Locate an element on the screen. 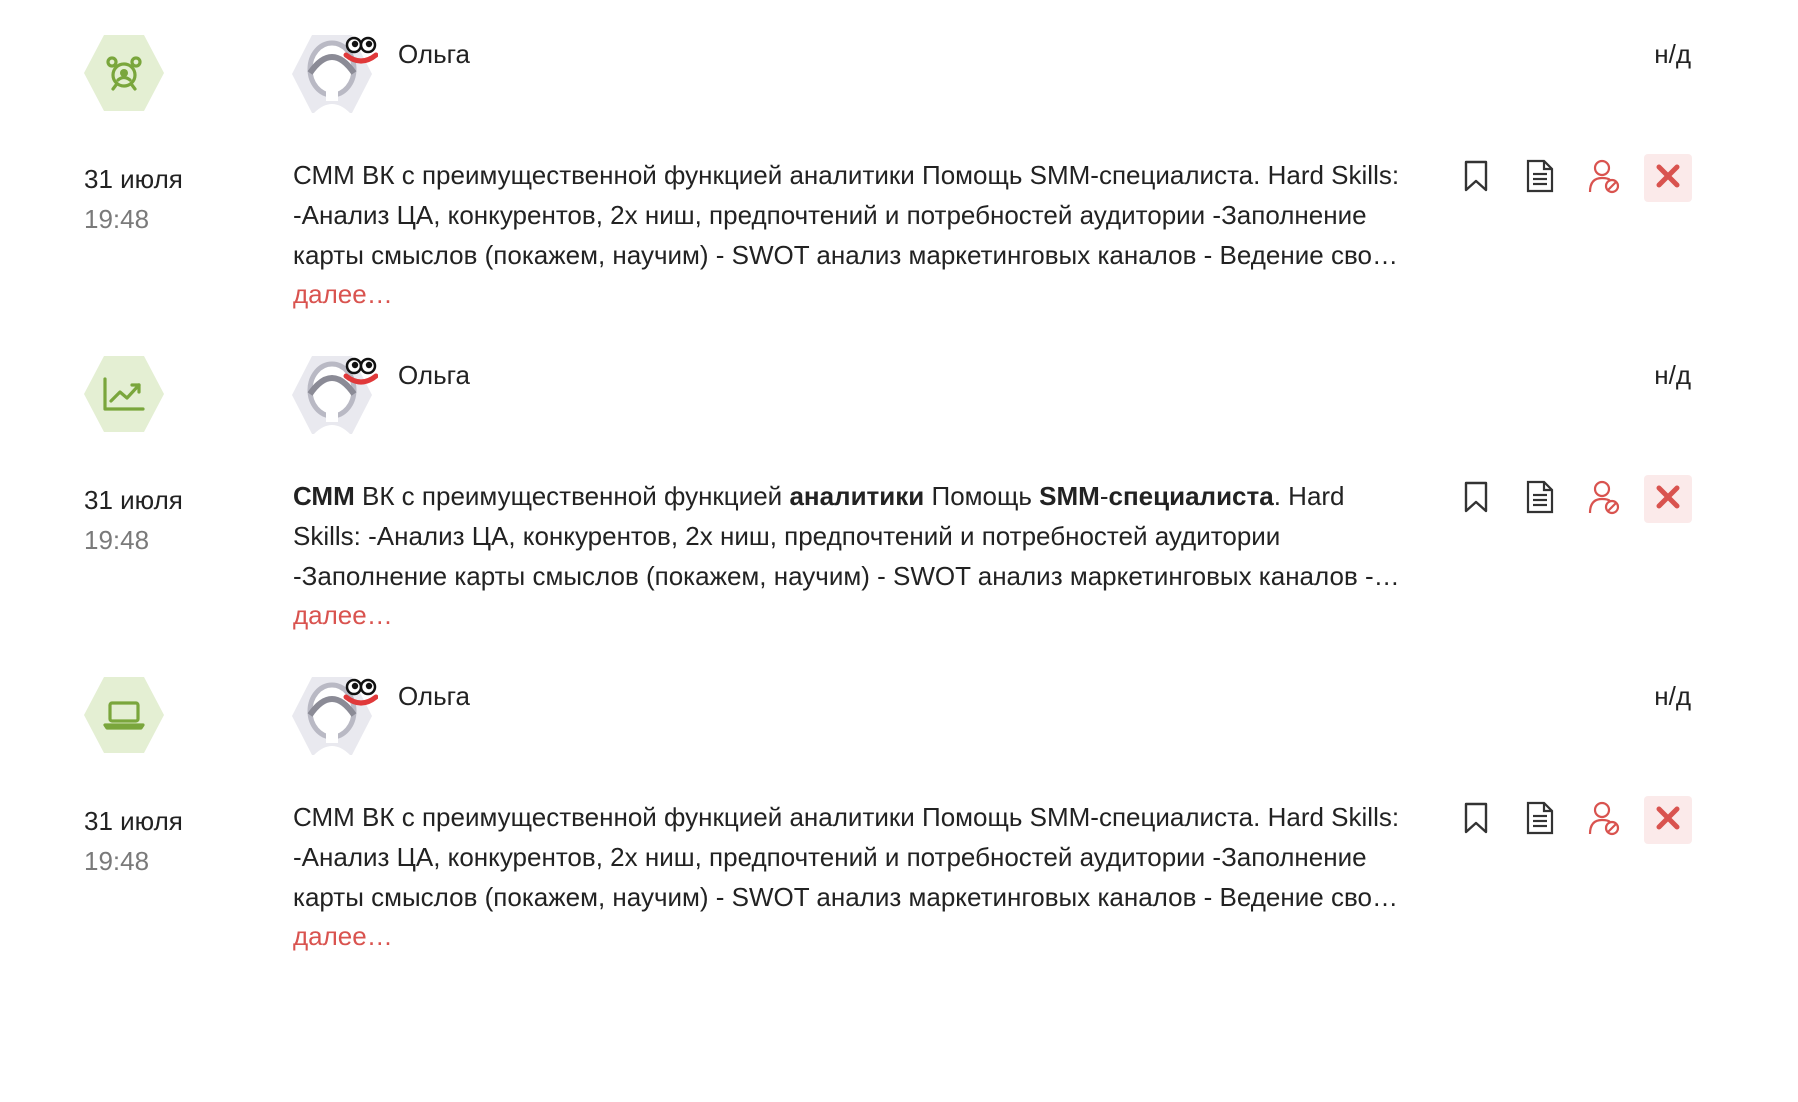 The width and height of the screenshot is (1798, 1102). highlighted-keyword: аналитики is located at coordinates (857, 496).